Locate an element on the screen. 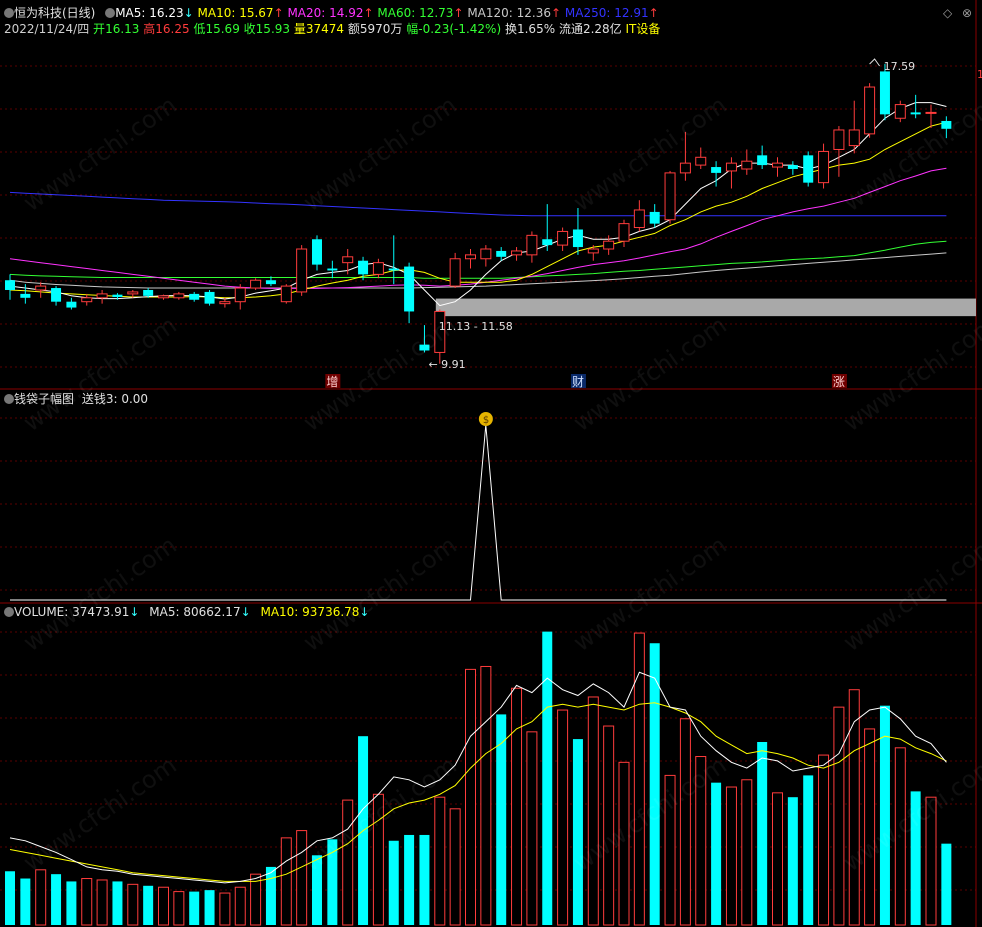 This screenshot has height=927, width=982. collapse-icon is located at coordinates (9, 13).